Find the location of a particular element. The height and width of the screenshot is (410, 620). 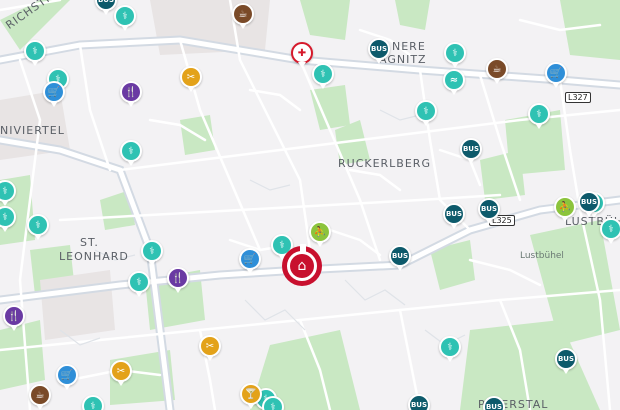

cocktail-icon: 🍸 is located at coordinates (251, 396).